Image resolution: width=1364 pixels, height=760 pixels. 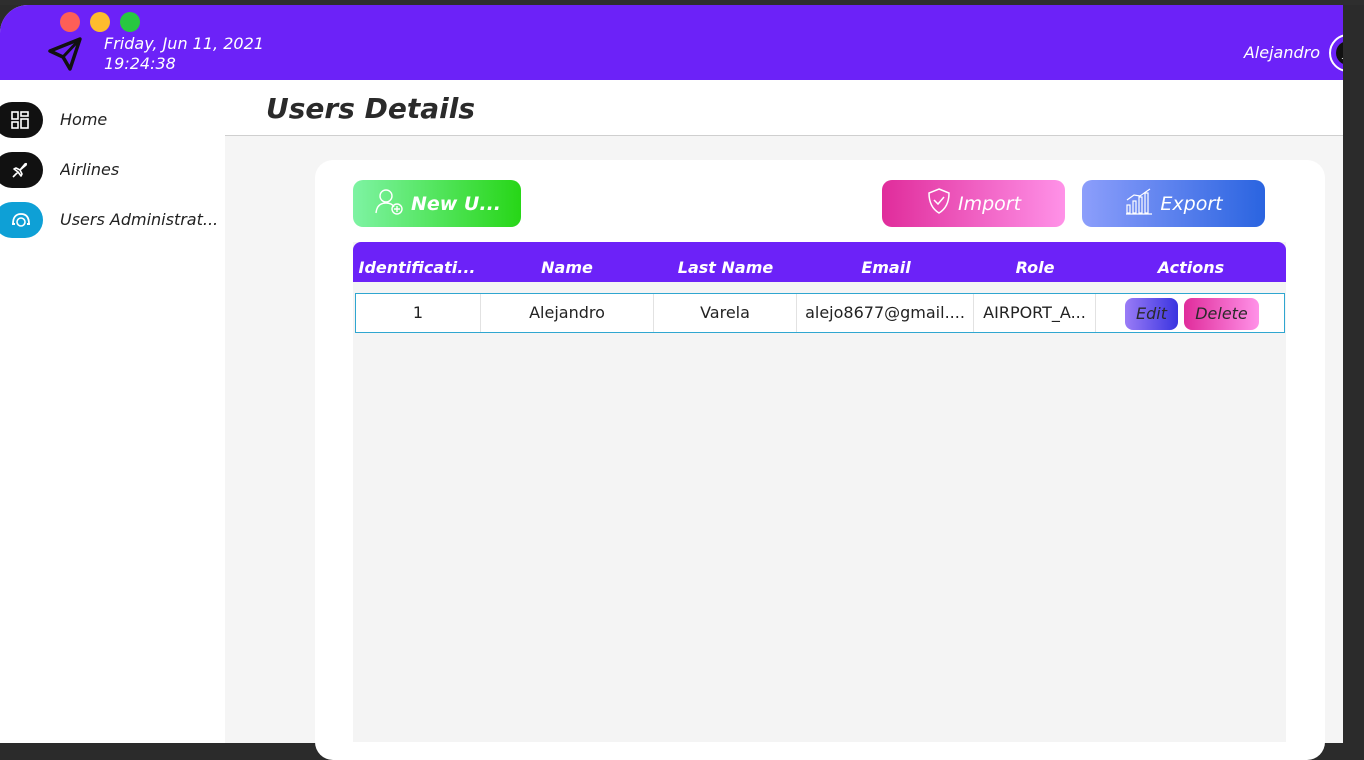 What do you see at coordinates (100, 22) in the screenshot?
I see `minimize-window-button` at bounding box center [100, 22].